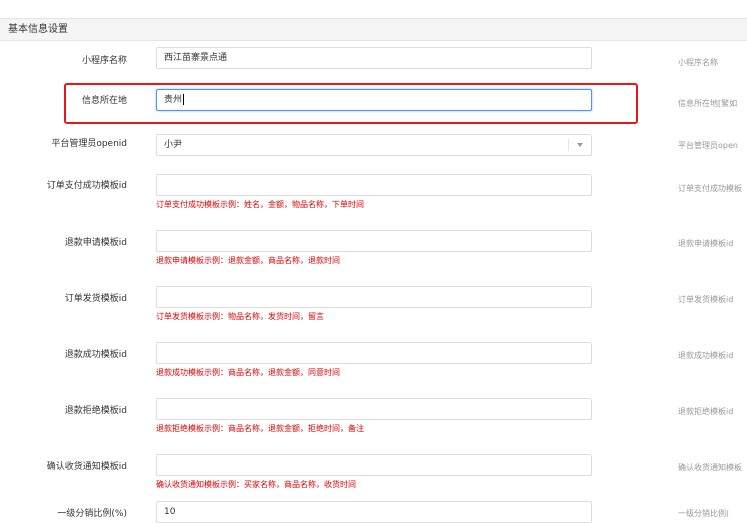  Describe the element at coordinates (568, 145) in the screenshot. I see `select-divider` at that location.